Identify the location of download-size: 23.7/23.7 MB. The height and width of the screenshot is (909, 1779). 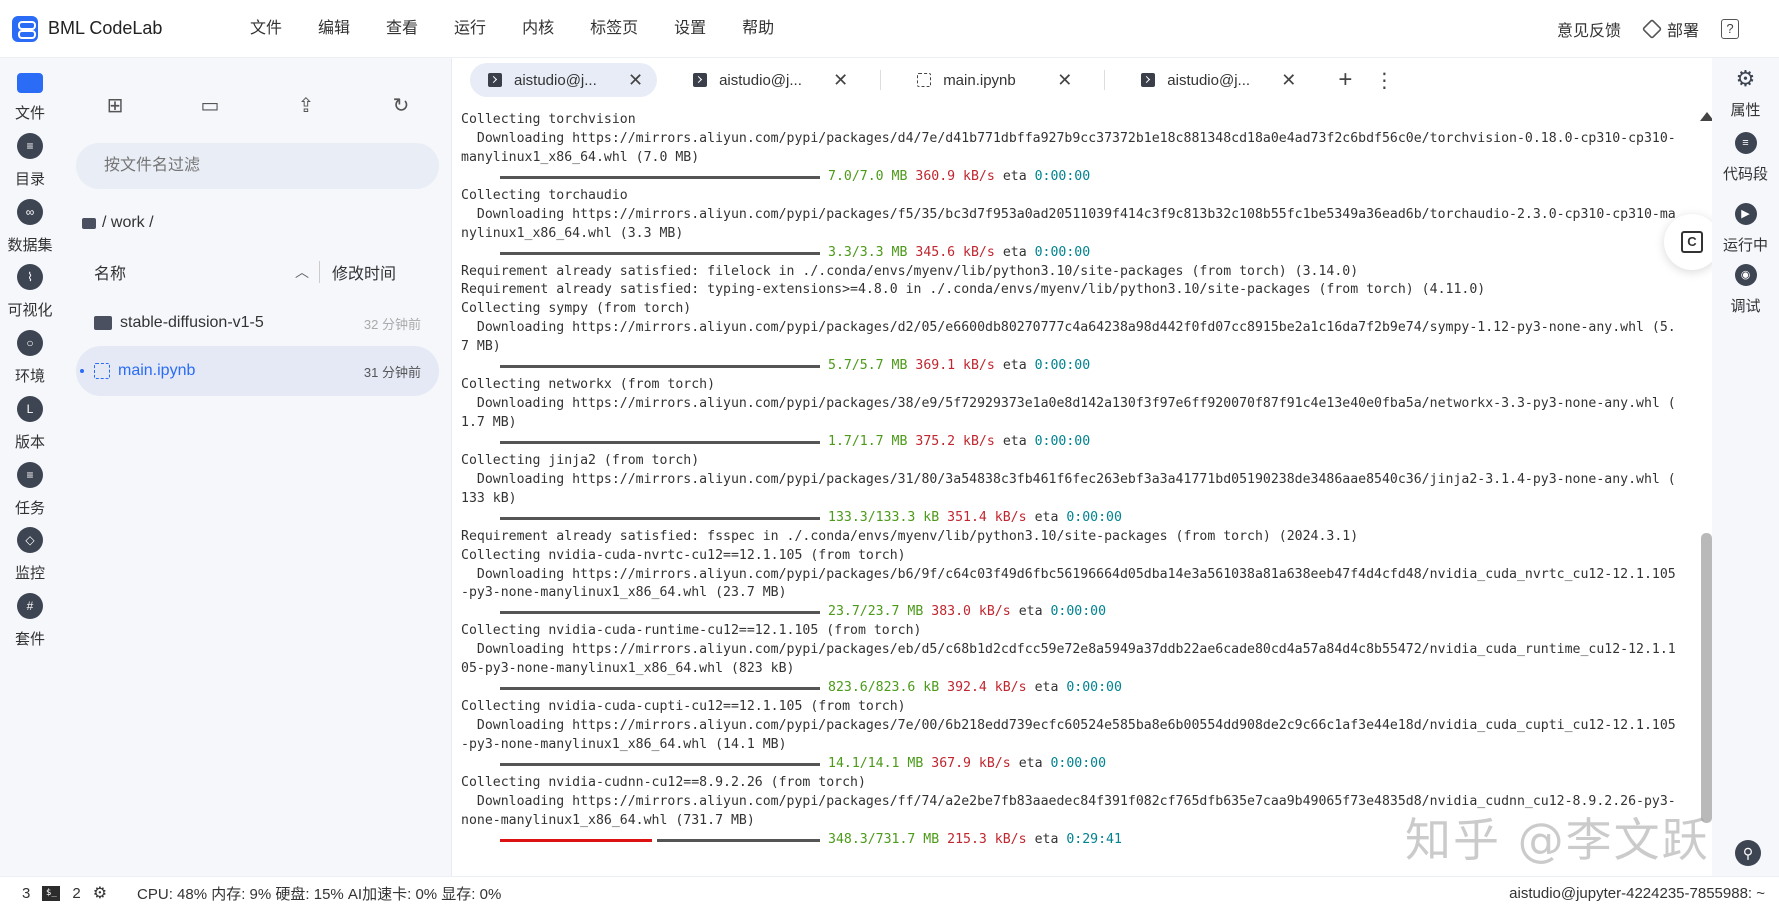
(876, 612).